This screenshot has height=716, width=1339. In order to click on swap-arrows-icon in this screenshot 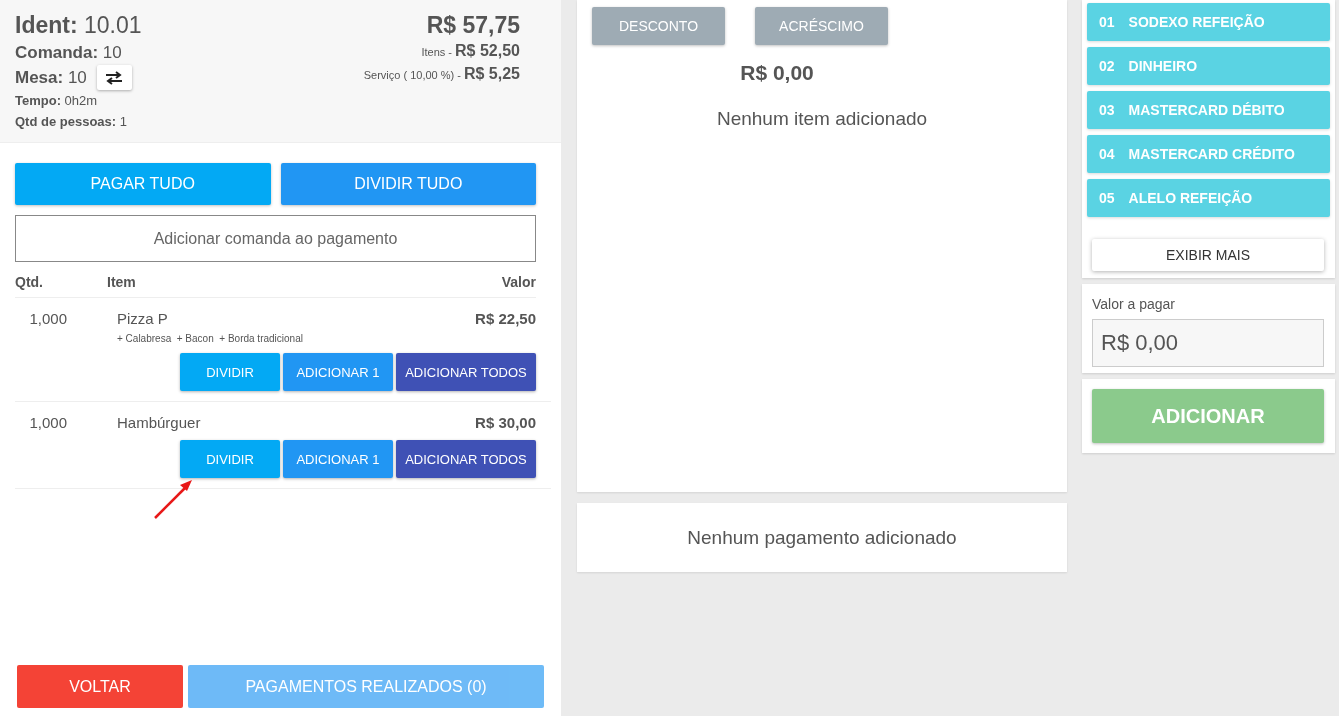, I will do `click(114, 77)`.